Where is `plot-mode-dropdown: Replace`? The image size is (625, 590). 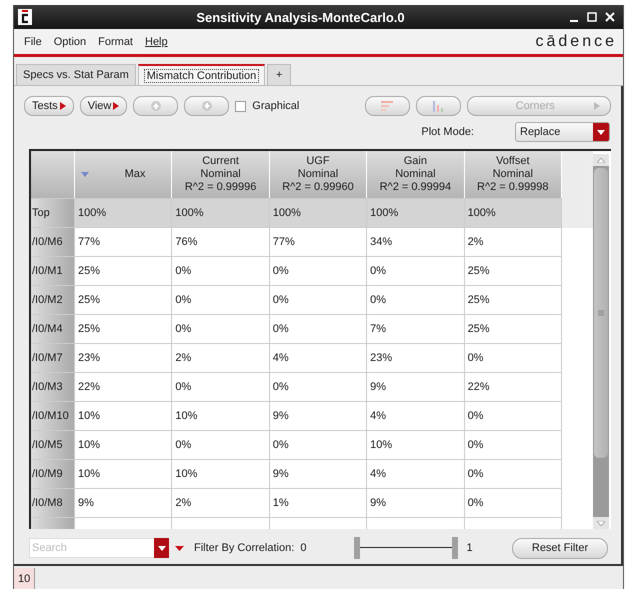 plot-mode-dropdown: Replace is located at coordinates (562, 132).